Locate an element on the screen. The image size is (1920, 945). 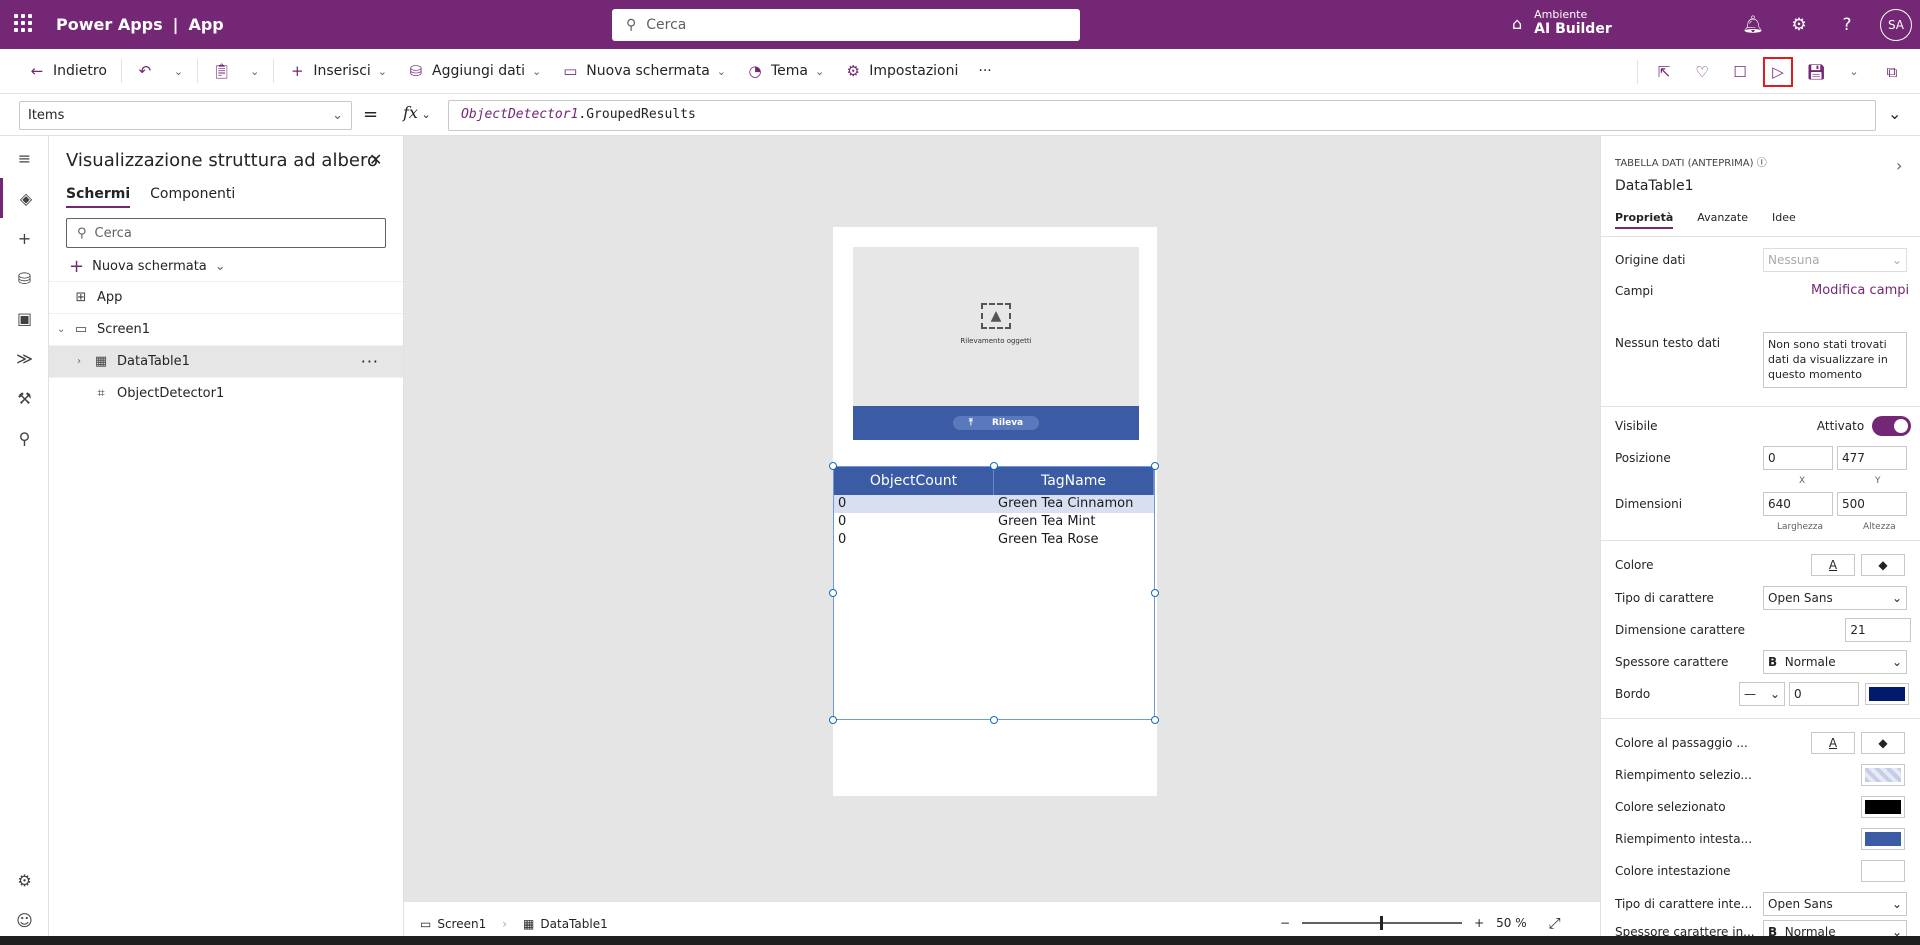
comments-icon: ☐ is located at coordinates (1740, 72).